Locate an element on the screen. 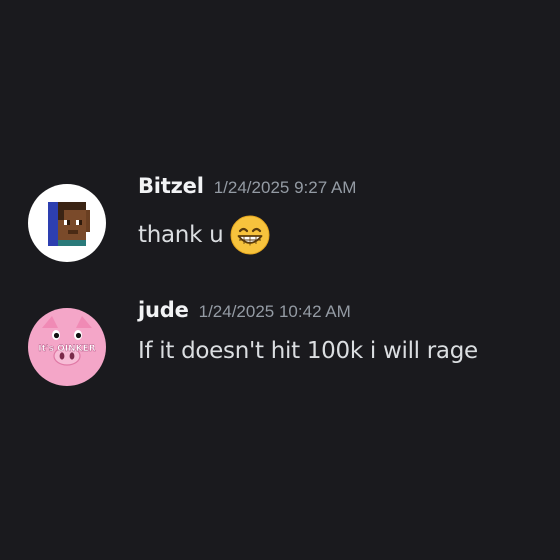 This screenshot has height=560, width=560. grinning-face-with-smiling-eyes-icon is located at coordinates (250, 235).